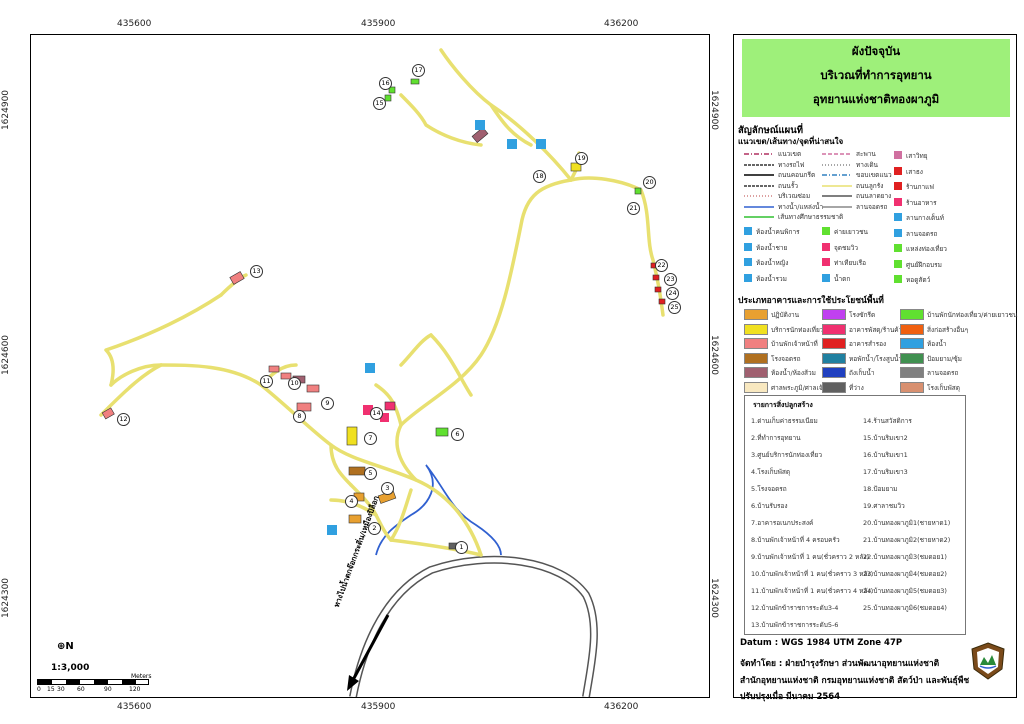 Image resolution: width=1024 pixels, height=724 pixels. What do you see at coordinates (473, 626) in the screenshot?
I see `paved-road-outer` at bounding box center [473, 626].